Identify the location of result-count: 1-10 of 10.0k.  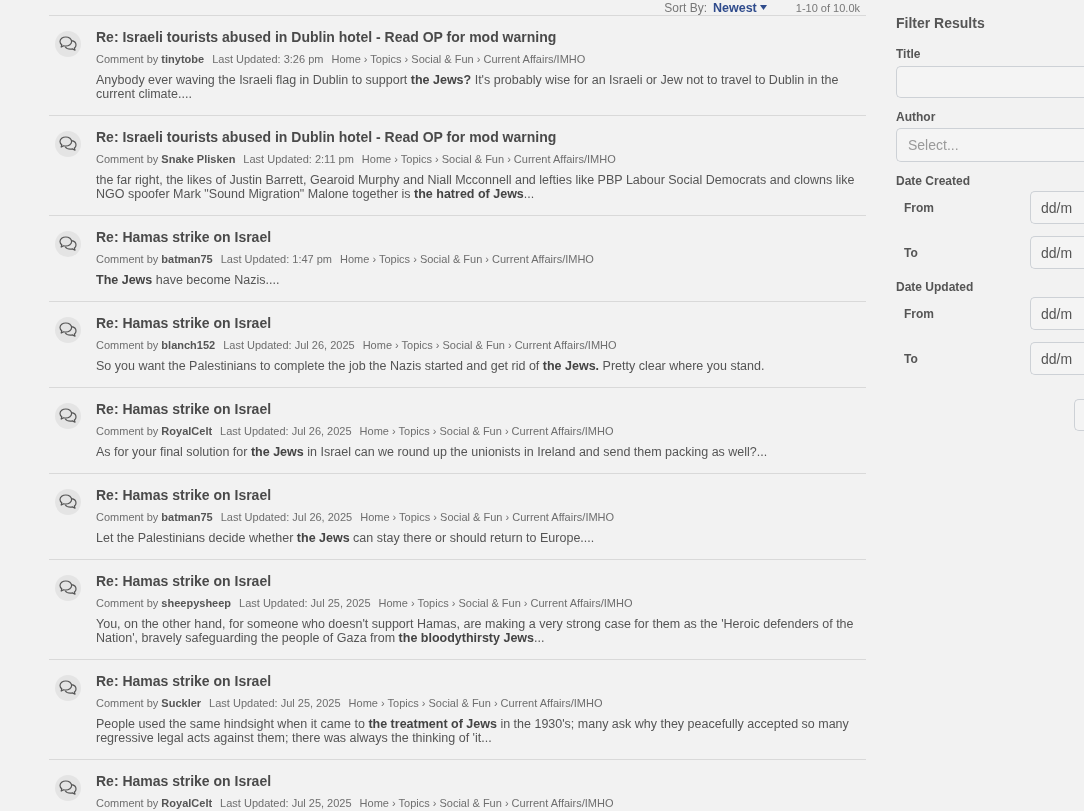
(827, 7).